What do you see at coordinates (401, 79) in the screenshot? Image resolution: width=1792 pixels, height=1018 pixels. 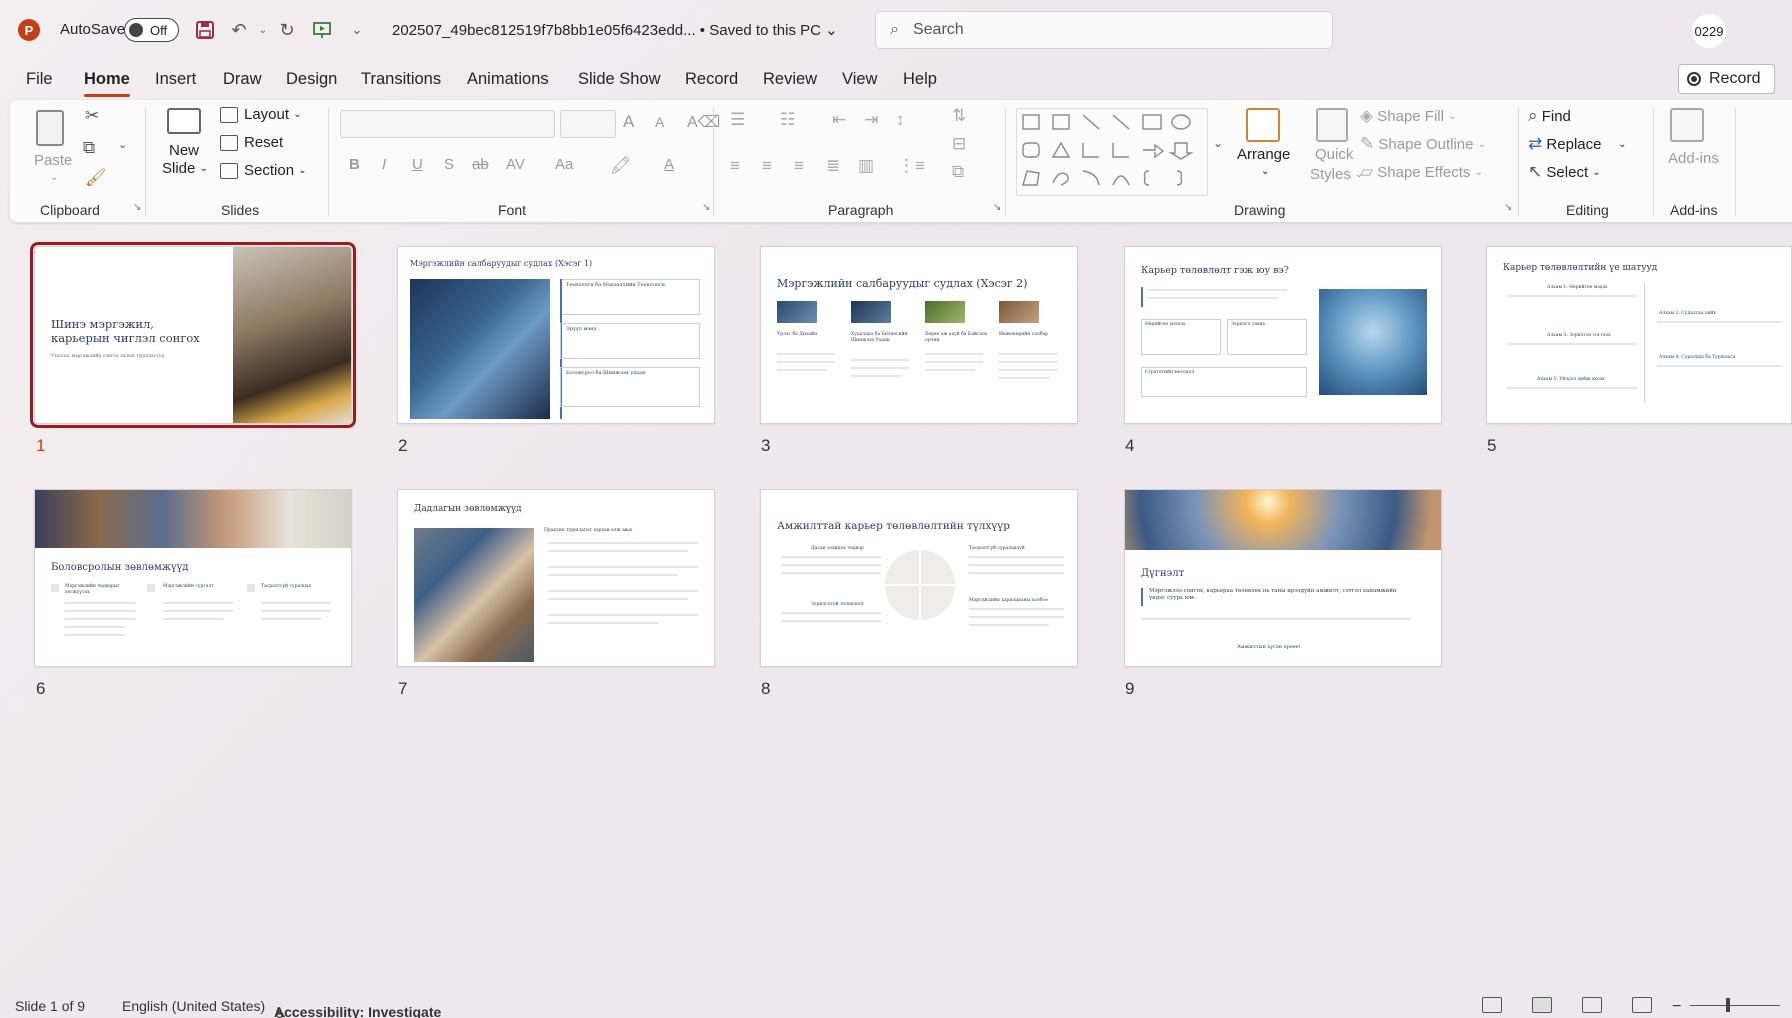 I see `tab-transitions: Transitions` at bounding box center [401, 79].